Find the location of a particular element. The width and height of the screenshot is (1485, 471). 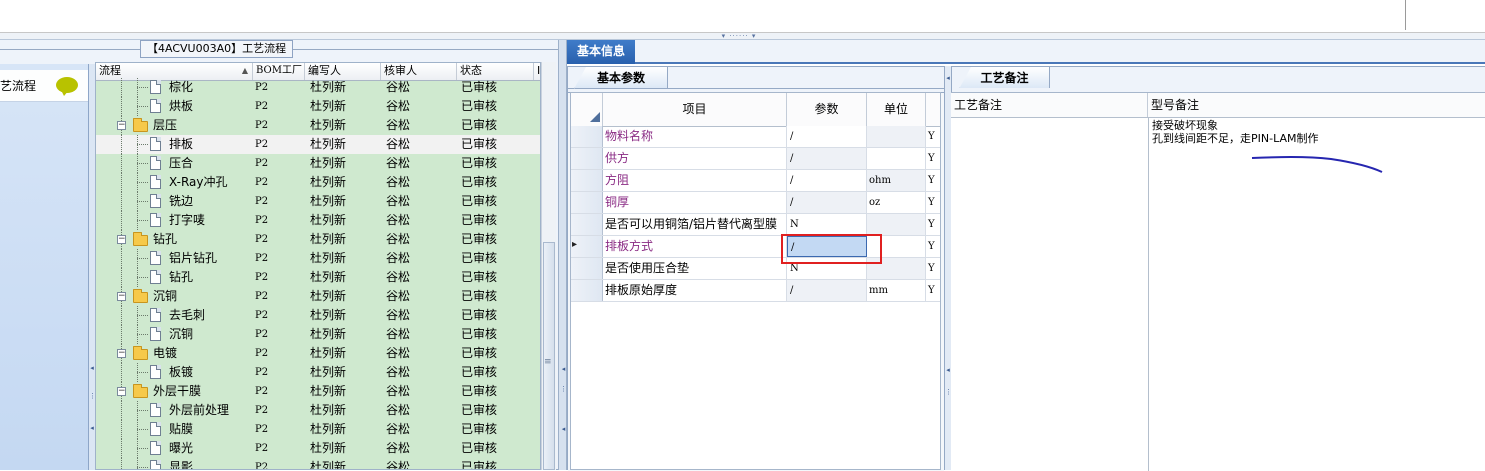

param-item-cell: 排板方式 is located at coordinates (695, 246).